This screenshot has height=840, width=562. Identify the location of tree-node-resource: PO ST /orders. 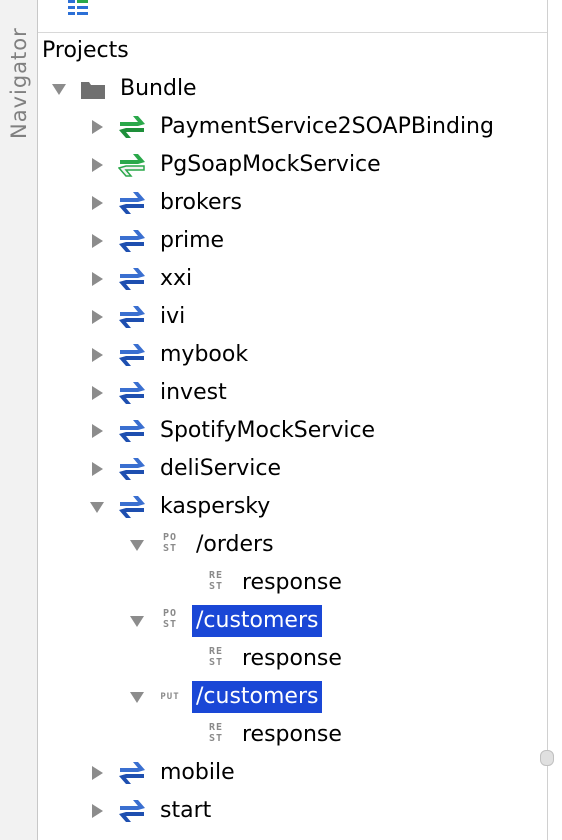
(203, 545).